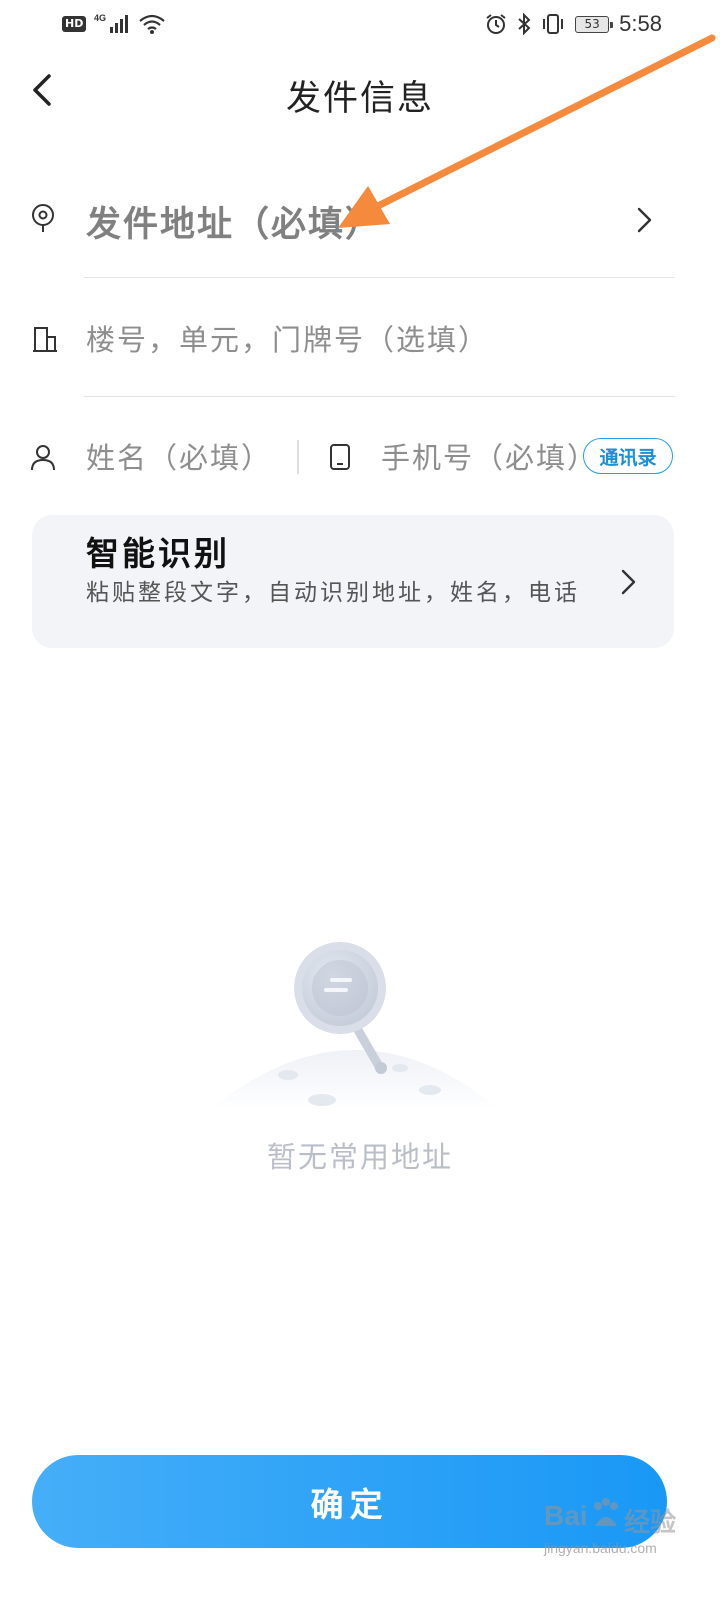 This screenshot has width=720, height=1600. What do you see at coordinates (359, 99) in the screenshot?
I see `page-title: 发件信息` at bounding box center [359, 99].